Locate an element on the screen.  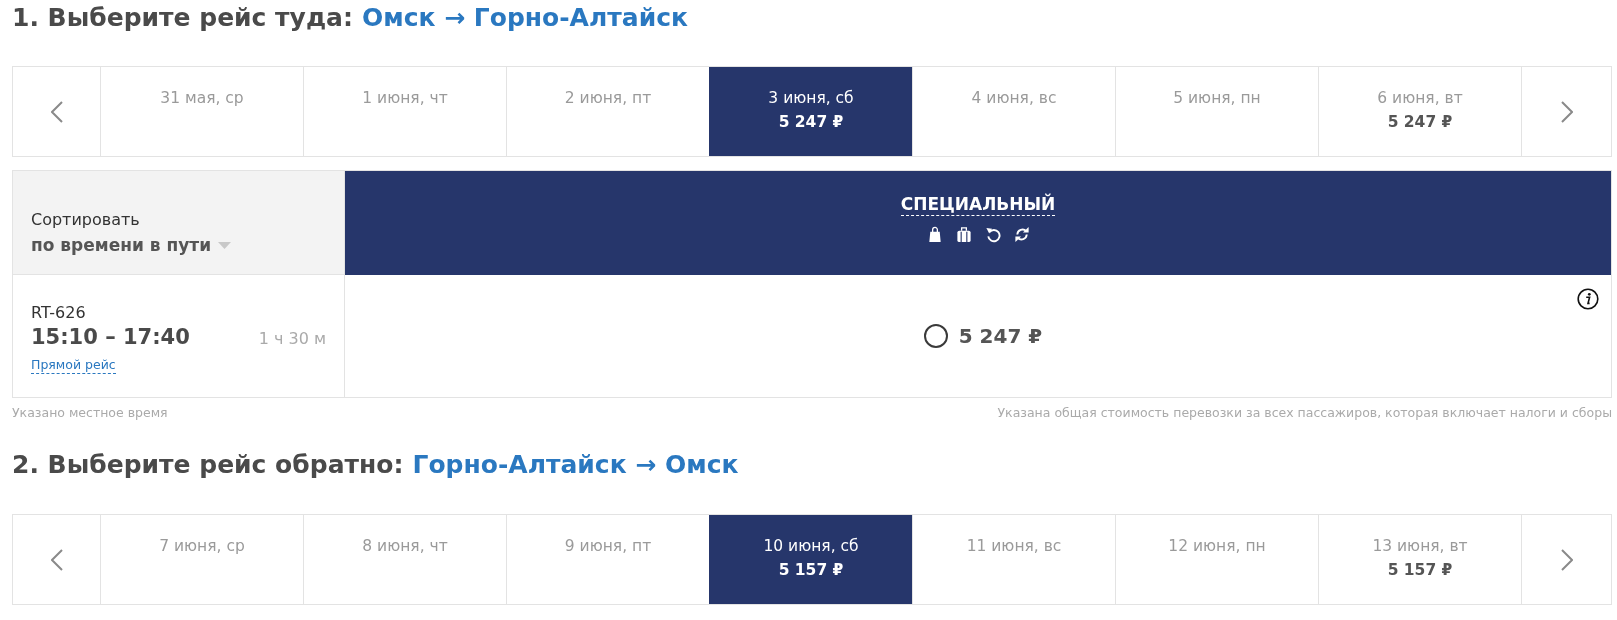
counterclockwise-arrow-icon is located at coordinates (992, 234).